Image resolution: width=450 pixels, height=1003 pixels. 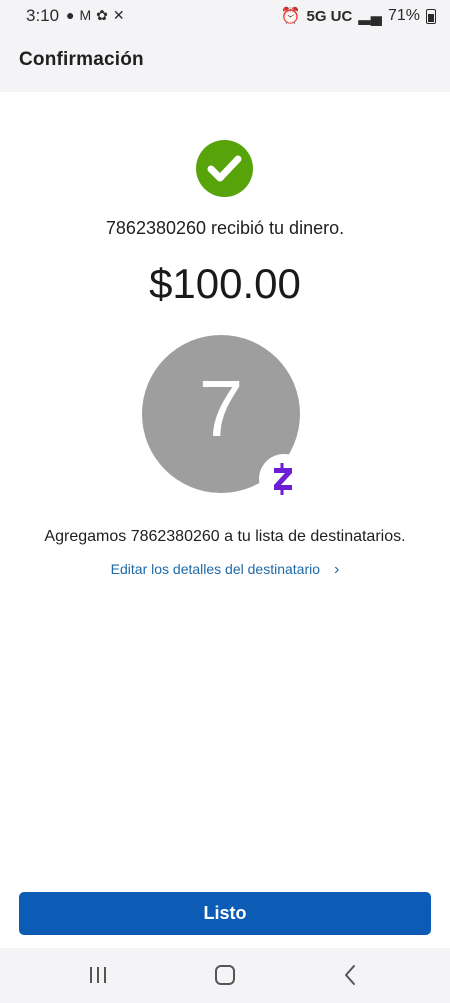 What do you see at coordinates (351, 975) in the screenshot?
I see `back-icon` at bounding box center [351, 975].